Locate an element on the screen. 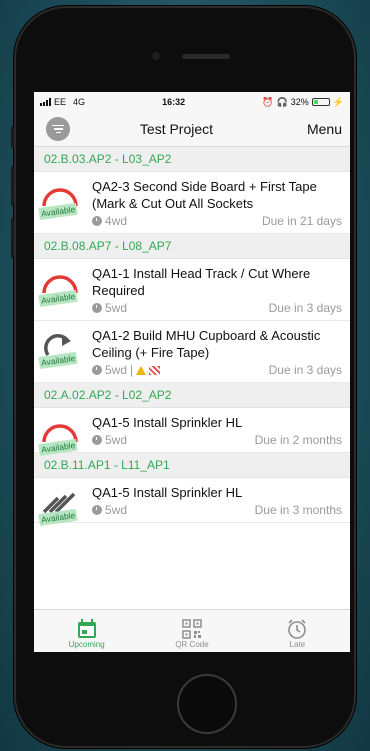 This screenshot has width=370, height=751. tab-bar: Upcoming QR Code Late is located at coordinates (192, 630).